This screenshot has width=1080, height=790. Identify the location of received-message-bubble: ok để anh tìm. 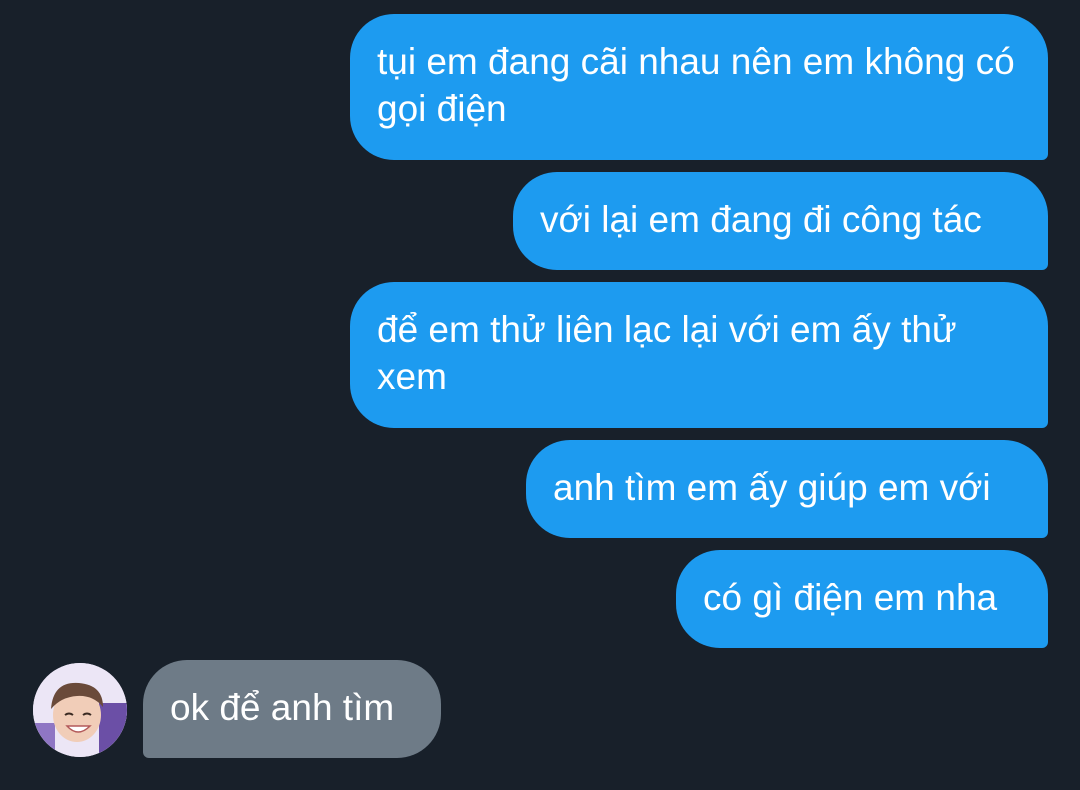
(292, 709).